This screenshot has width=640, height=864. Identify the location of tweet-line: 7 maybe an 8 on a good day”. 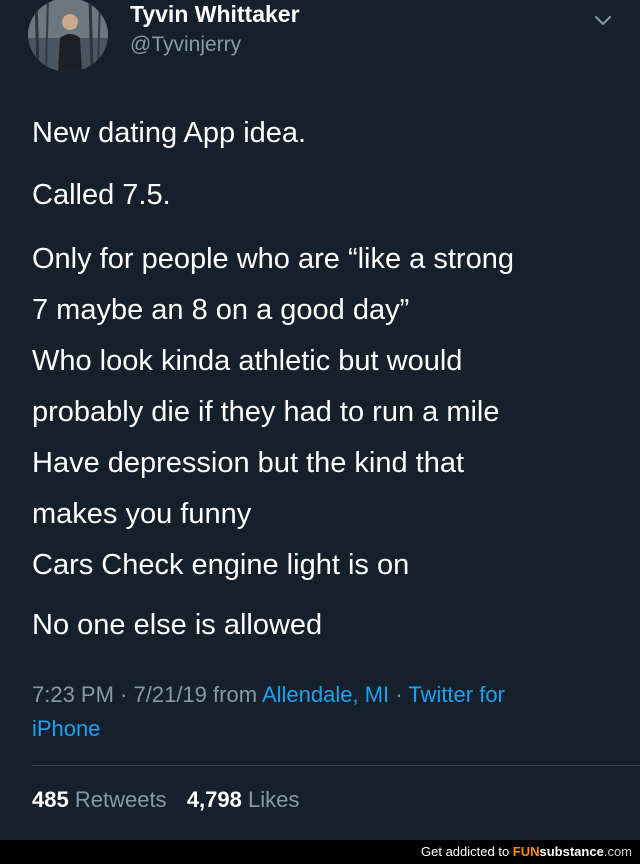
(221, 310).